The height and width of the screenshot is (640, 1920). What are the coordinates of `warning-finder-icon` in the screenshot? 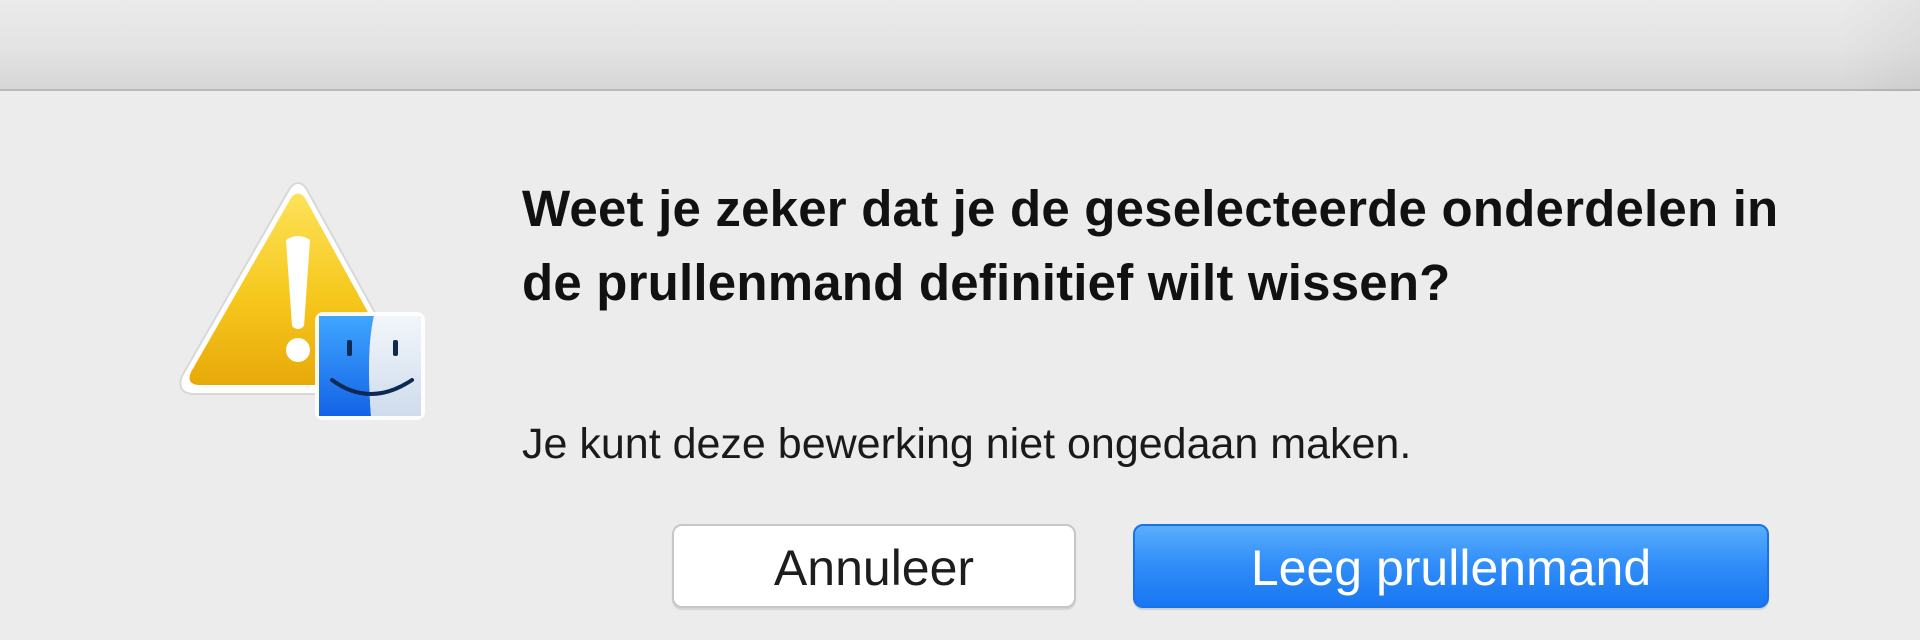 It's located at (302, 301).